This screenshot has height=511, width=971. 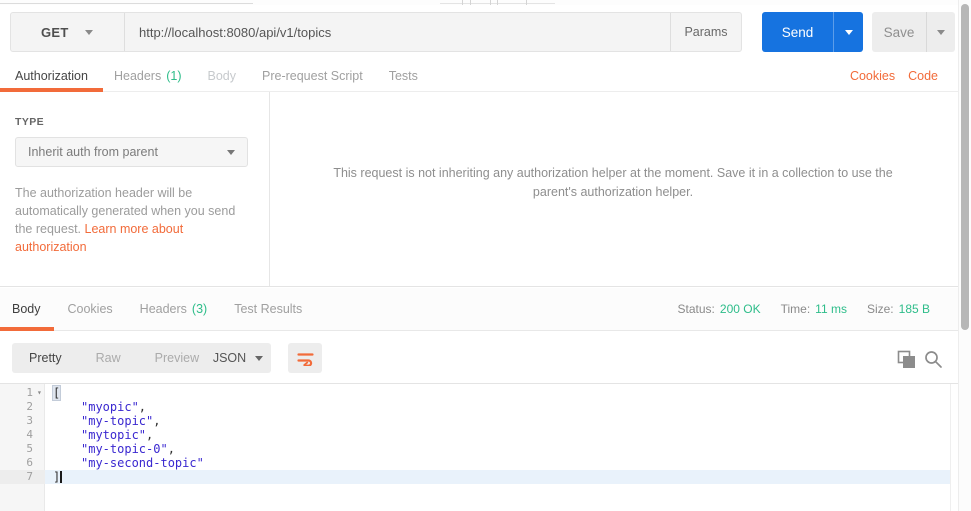 What do you see at coordinates (29, 462) in the screenshot?
I see `line-number: 6` at bounding box center [29, 462].